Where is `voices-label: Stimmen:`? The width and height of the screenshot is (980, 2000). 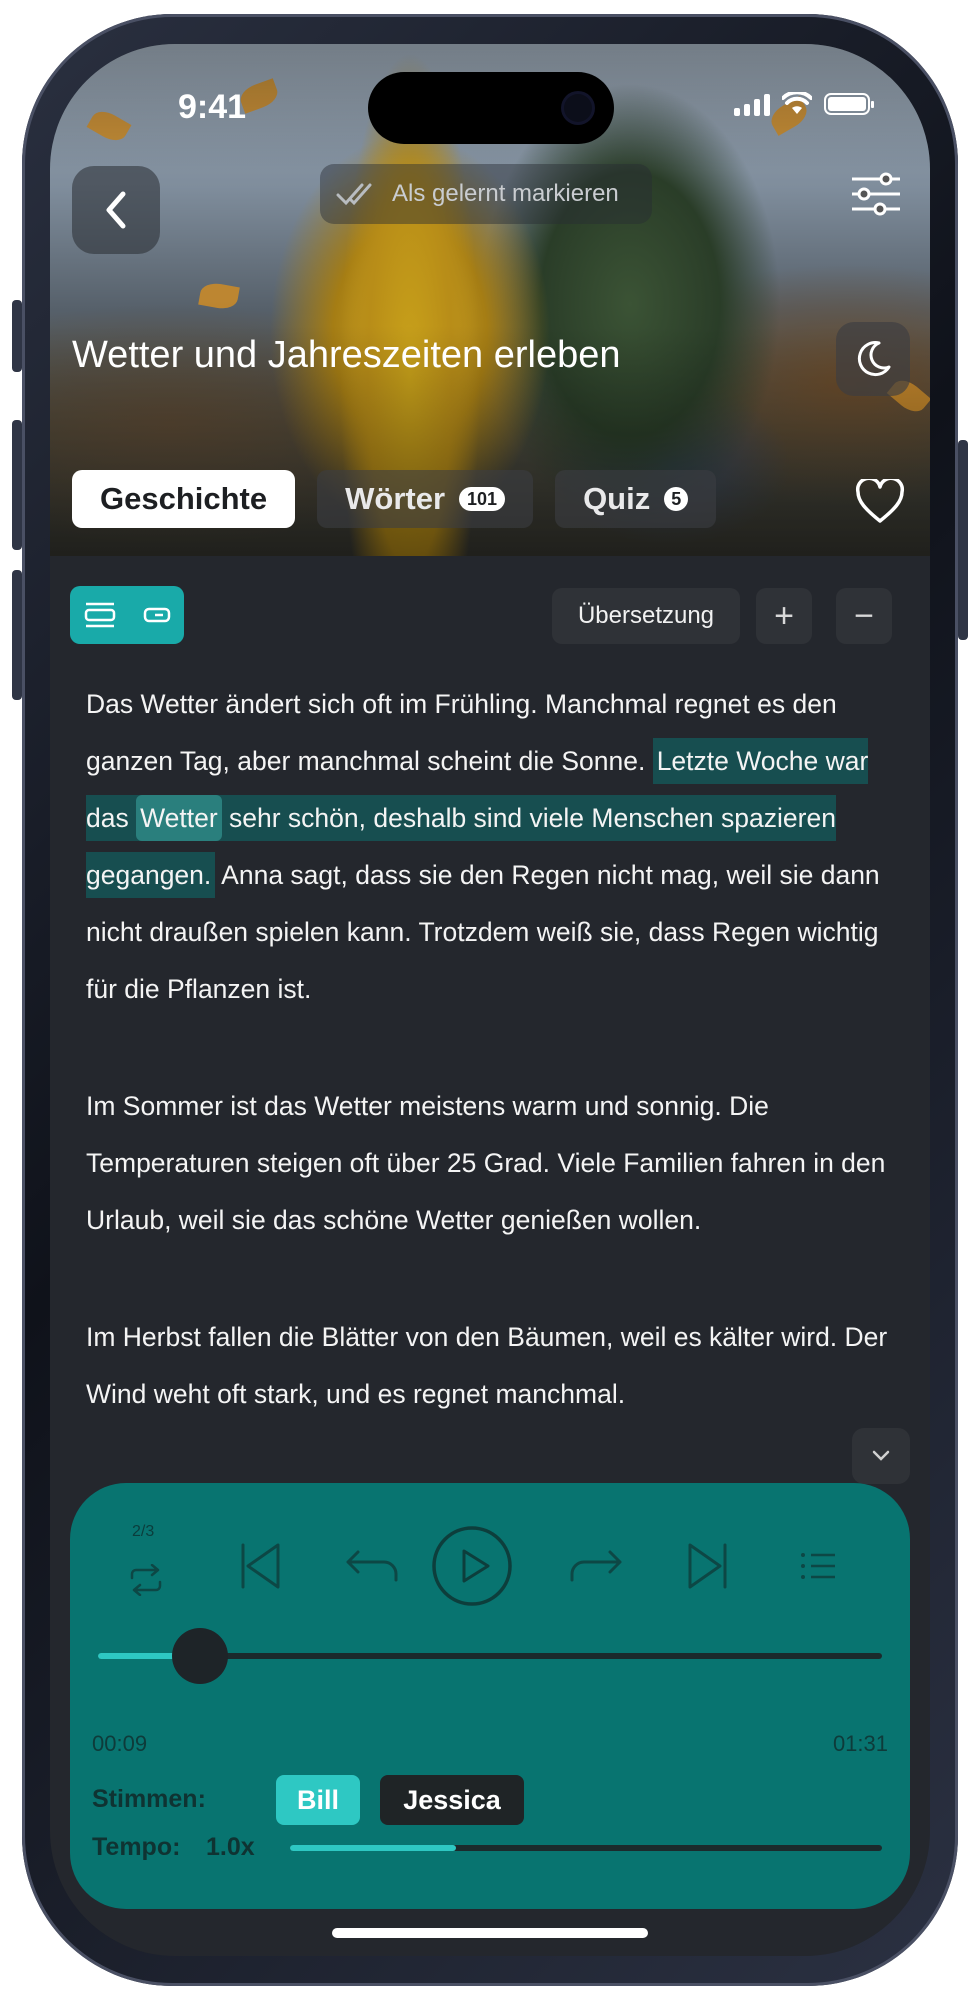
voices-label: Stimmen: is located at coordinates (149, 1799).